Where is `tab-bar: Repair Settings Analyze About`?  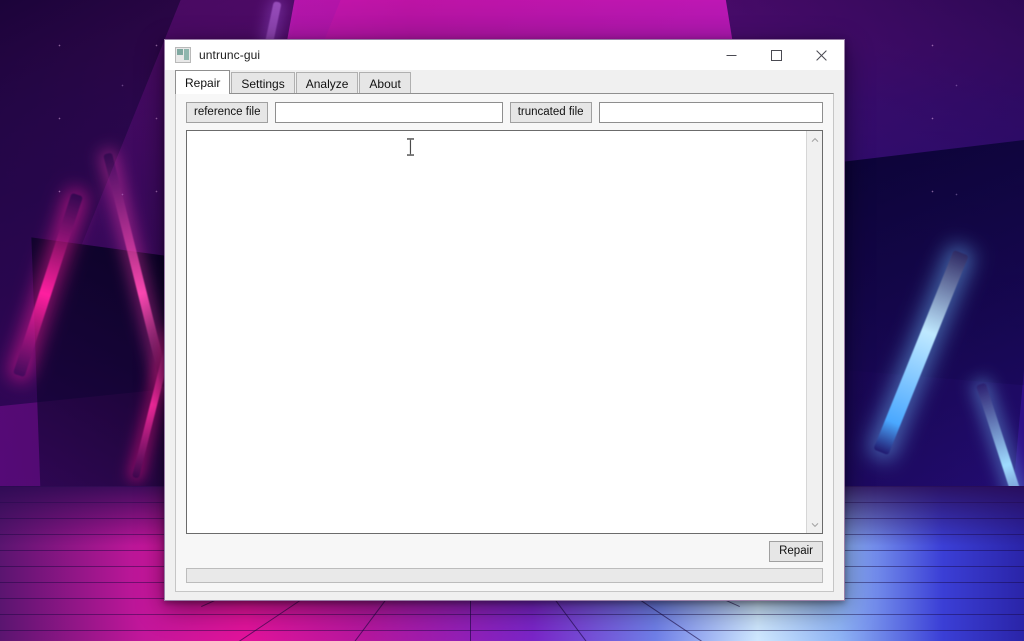
tab-bar: Repair Settings Analyze About is located at coordinates (504, 82).